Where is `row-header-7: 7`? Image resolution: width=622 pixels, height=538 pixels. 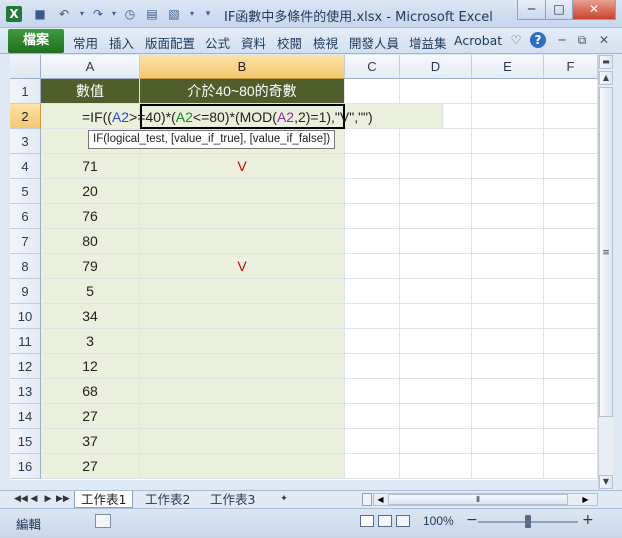 row-header-7: 7 is located at coordinates (25, 241).